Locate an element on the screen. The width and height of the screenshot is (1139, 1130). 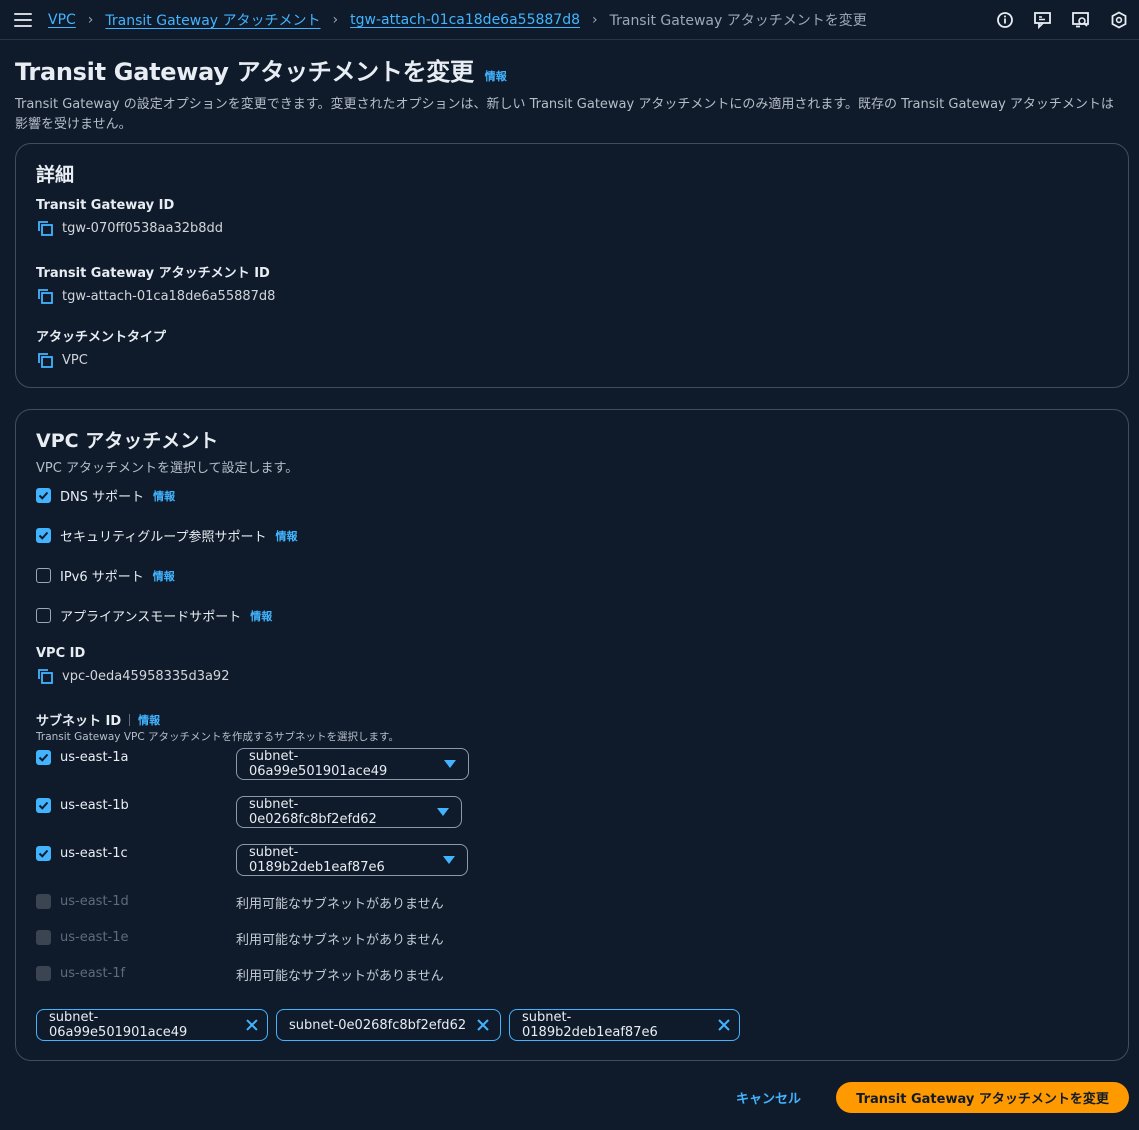
az-label: us-east-1a is located at coordinates (94, 757).